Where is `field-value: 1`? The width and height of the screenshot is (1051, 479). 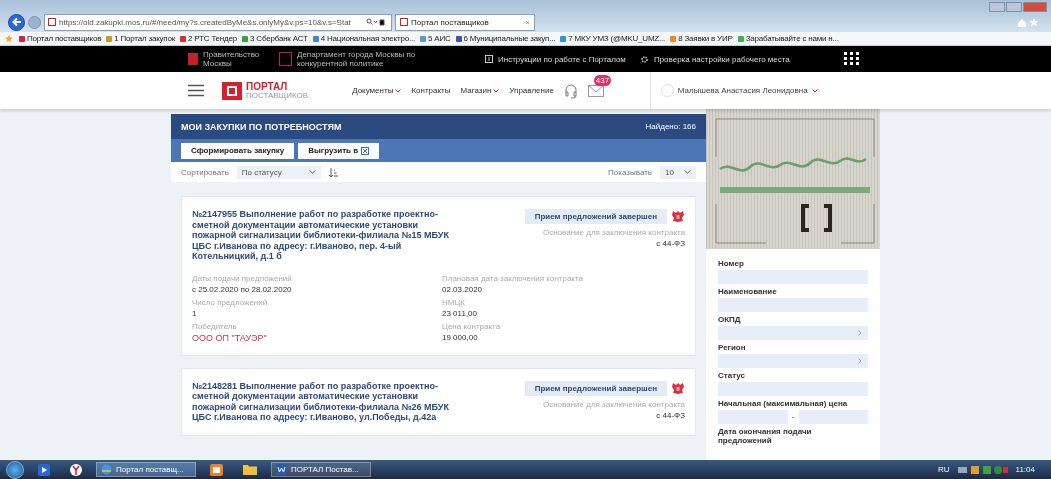 field-value: 1 is located at coordinates (195, 313).